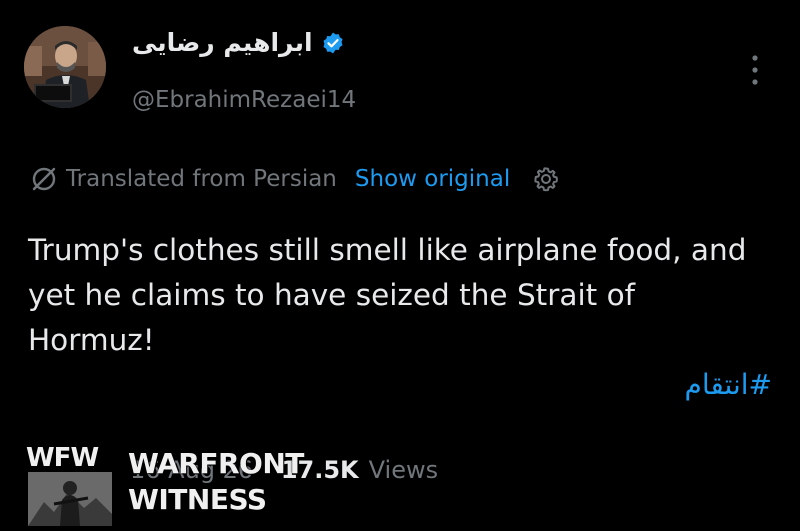 This screenshot has width=800, height=531. What do you see at coordinates (70, 486) in the screenshot?
I see `watermark-logo: WFW` at bounding box center [70, 486].